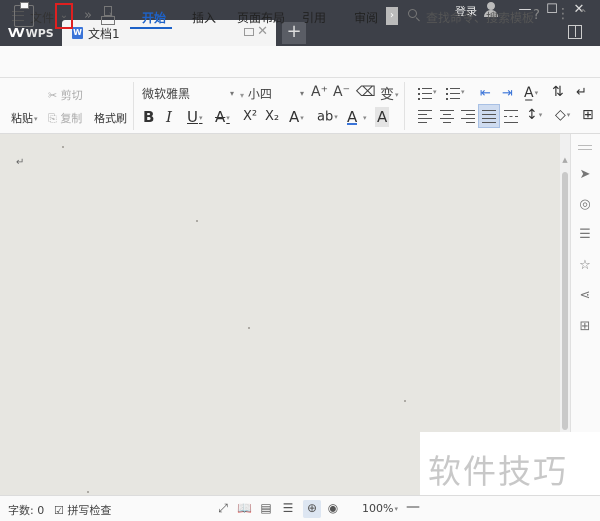 This screenshot has height=521, width=600. Describe the element at coordinates (364, 117) in the screenshot. I see `font-color-dropdown: ▾` at that location.